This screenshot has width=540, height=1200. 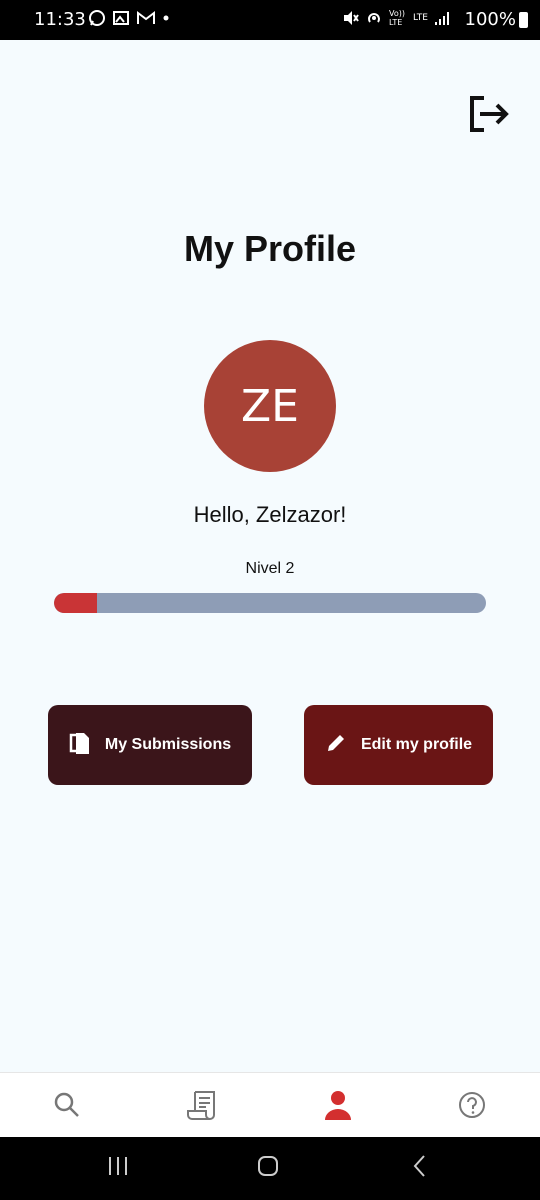 I want to click on logout-icon, so click(x=488, y=117).